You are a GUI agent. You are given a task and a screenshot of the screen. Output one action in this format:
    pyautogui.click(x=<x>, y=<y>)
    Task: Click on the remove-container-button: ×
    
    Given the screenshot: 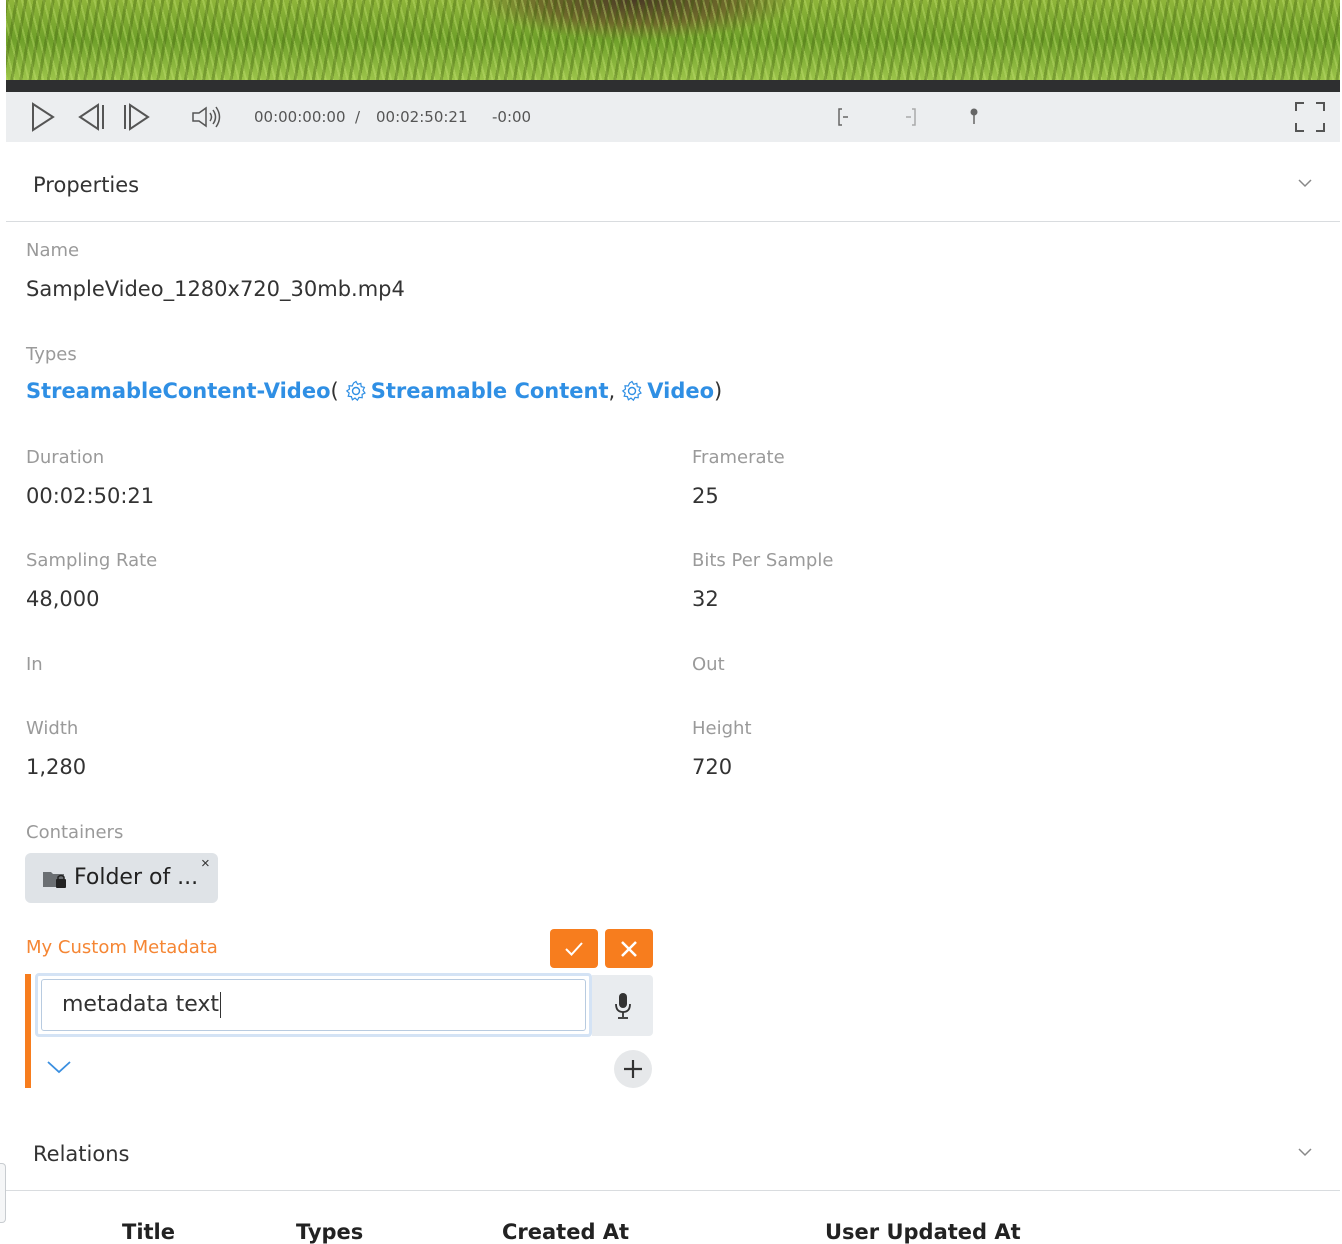 What is the action you would take?
    pyautogui.click(x=205, y=863)
    